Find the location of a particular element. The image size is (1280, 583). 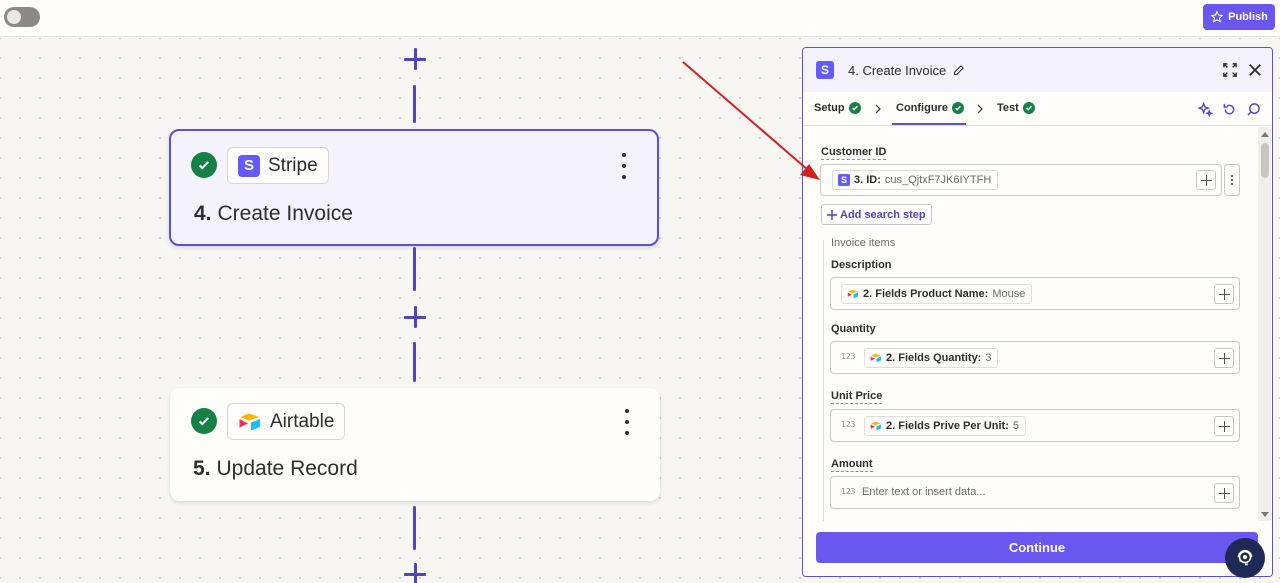

zap-on-off-toggle is located at coordinates (22, 17).